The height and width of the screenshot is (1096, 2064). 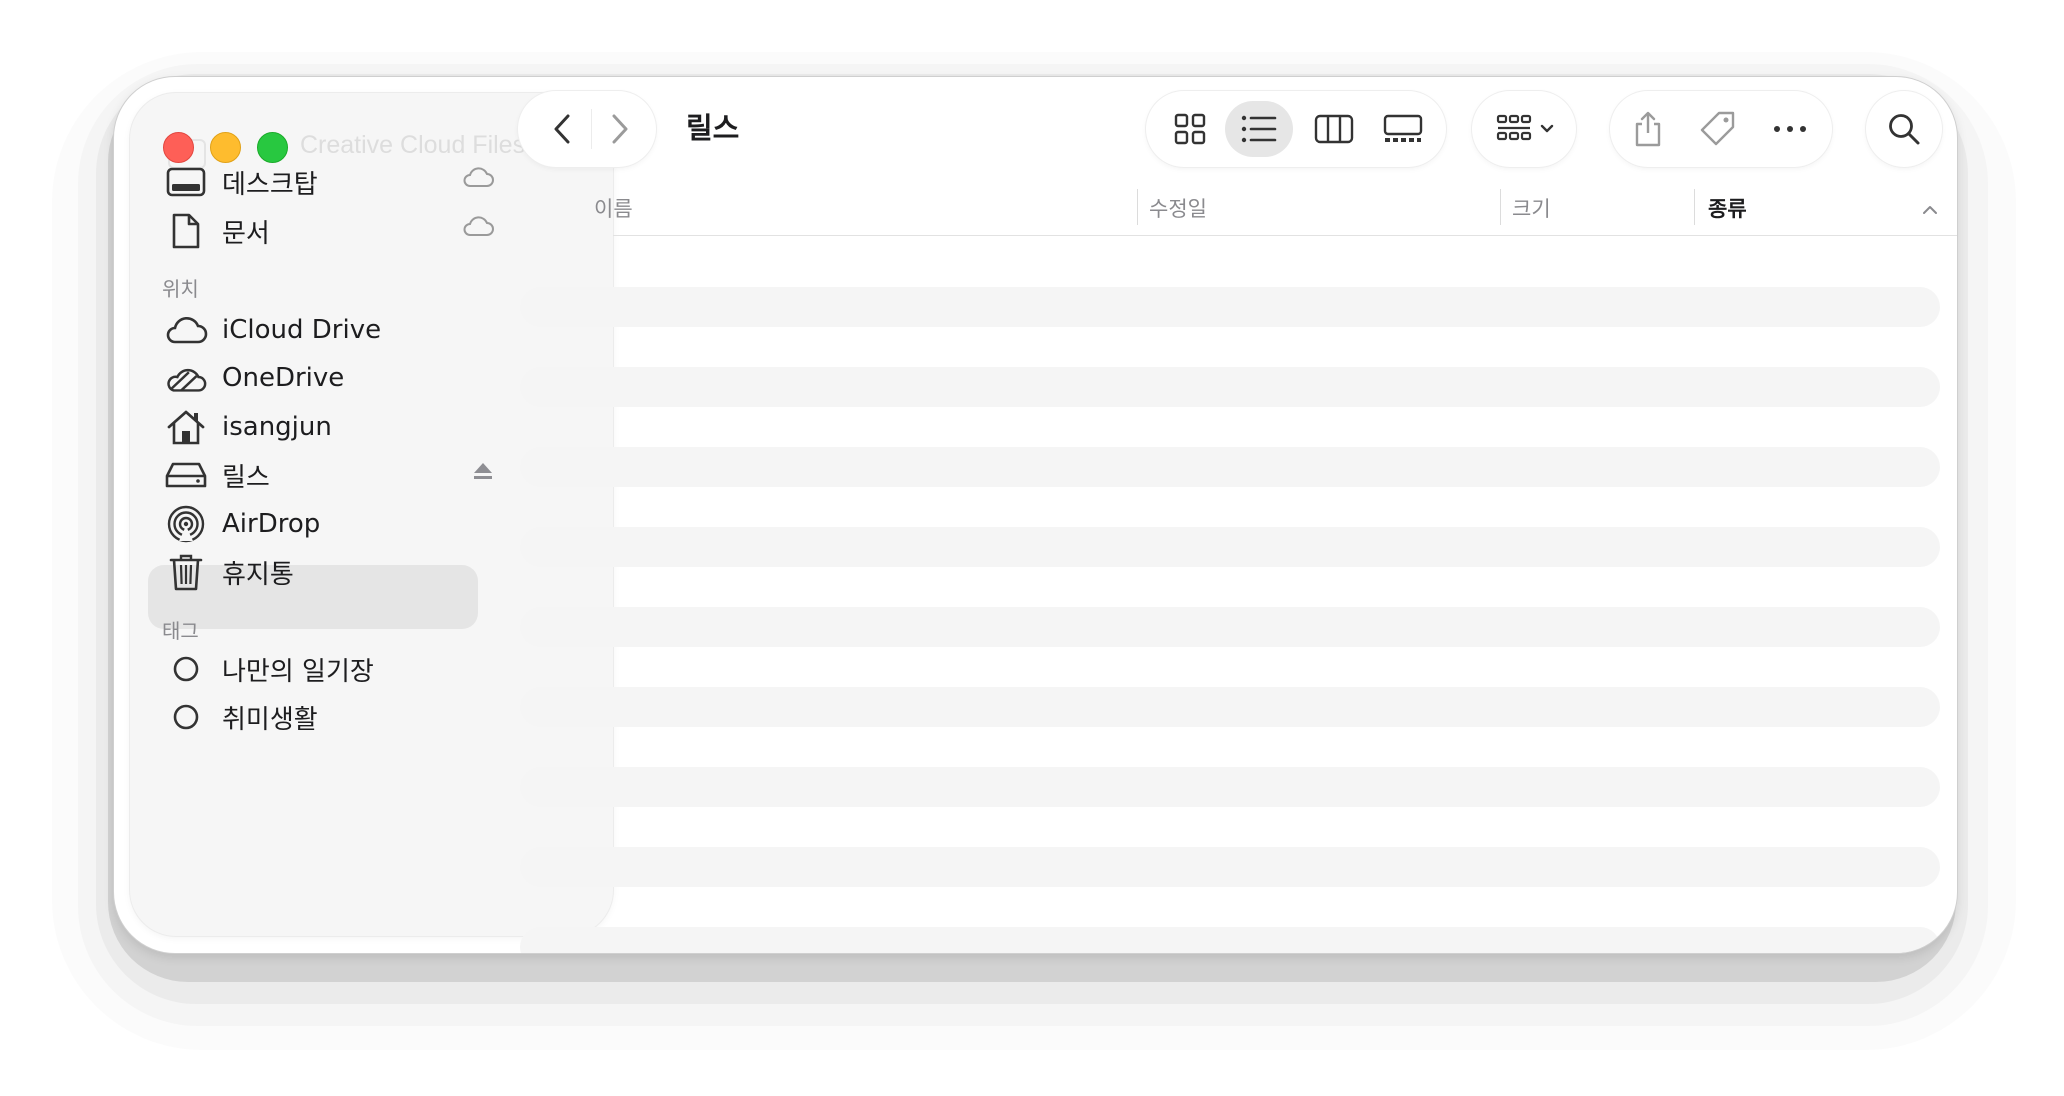 I want to click on drive-icon, so click(x=186, y=475).